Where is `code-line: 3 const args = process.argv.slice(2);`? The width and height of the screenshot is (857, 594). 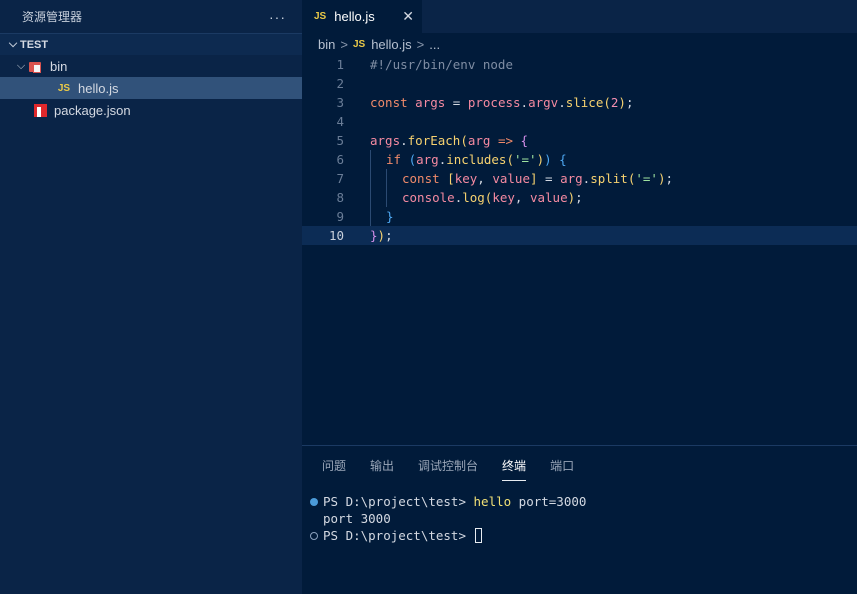
code-line: 3 const args = process.argv.slice(2); is located at coordinates (579, 102).